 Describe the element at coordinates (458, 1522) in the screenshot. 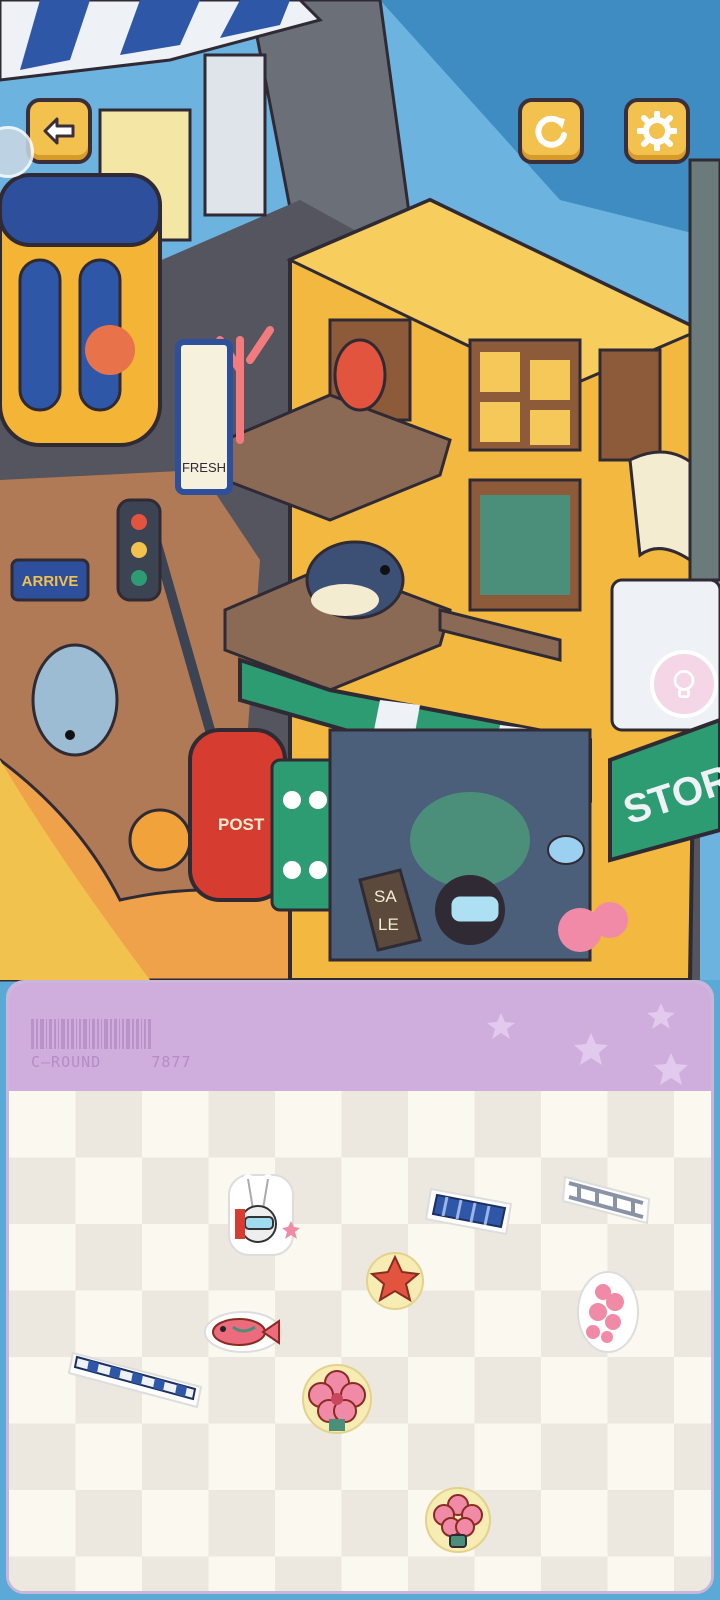

I see `pink-flower-pot-sticker` at that location.